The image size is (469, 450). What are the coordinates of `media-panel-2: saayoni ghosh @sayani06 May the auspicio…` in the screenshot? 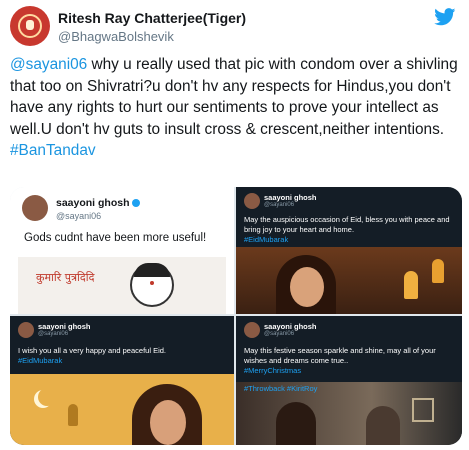 It's located at (349, 250).